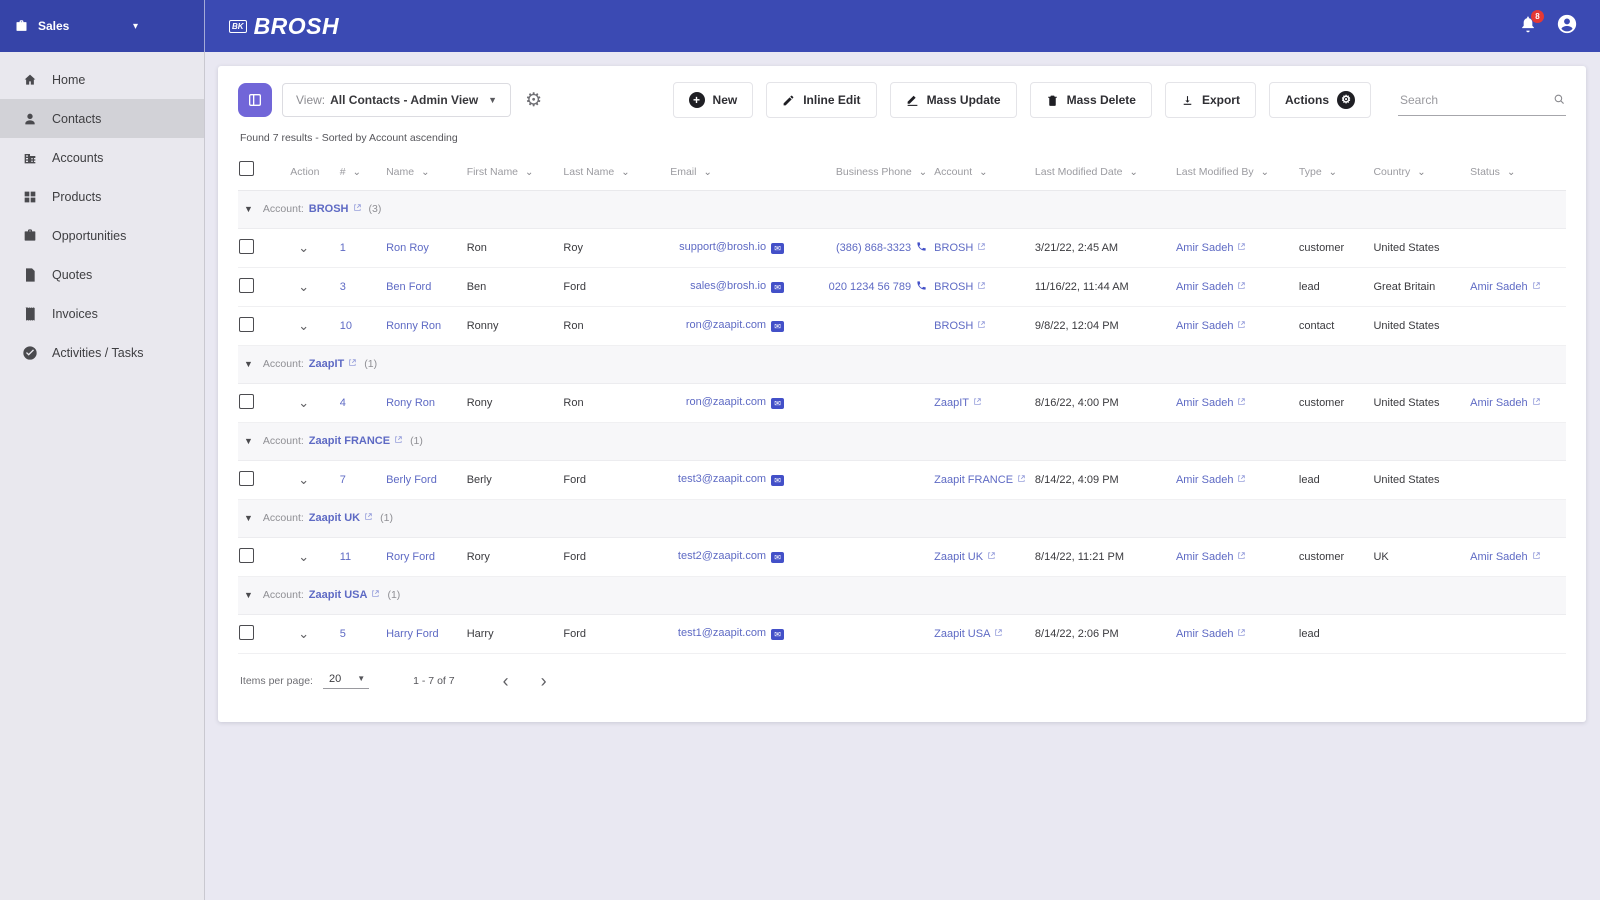  What do you see at coordinates (722, 633) in the screenshot?
I see `email-link: test1@zaapit.com` at bounding box center [722, 633].